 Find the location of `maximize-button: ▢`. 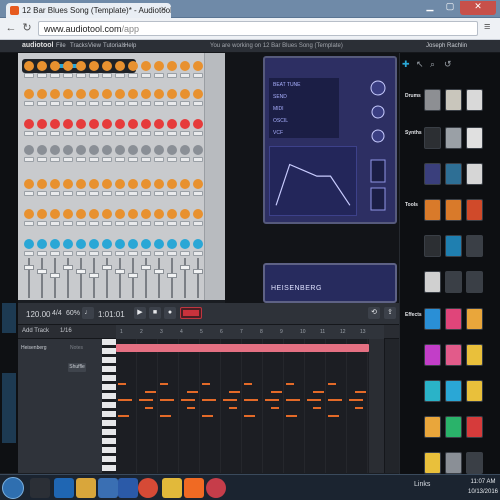

maximize-button: ▢ is located at coordinates (450, 8).